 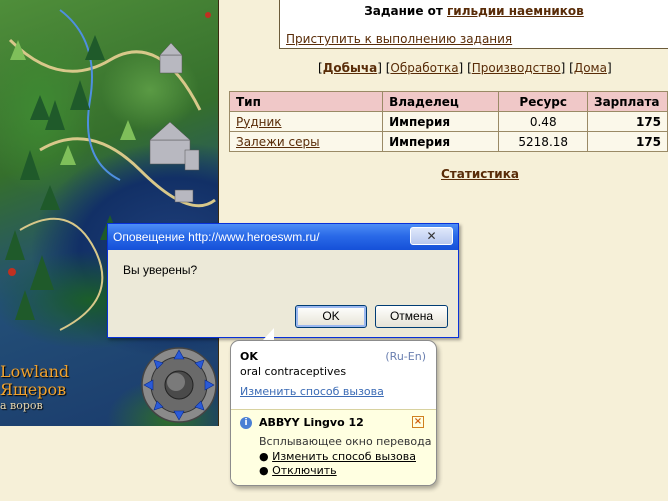 What do you see at coordinates (480, 174) in the screenshot?
I see `statistics-link: Статистика` at bounding box center [480, 174].